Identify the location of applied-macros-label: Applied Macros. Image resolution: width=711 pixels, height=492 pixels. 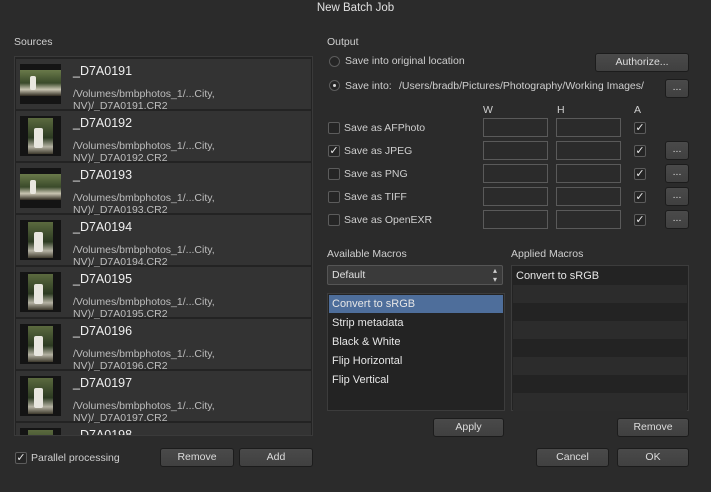
(547, 254).